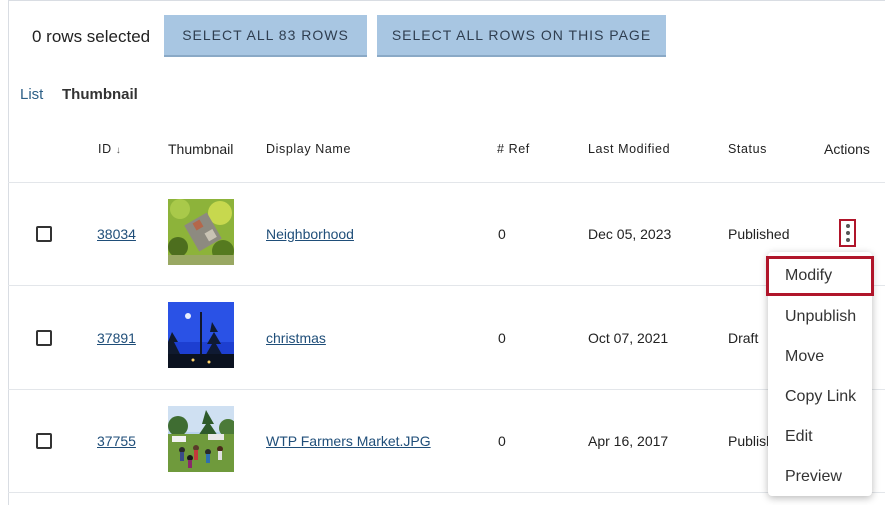  I want to click on sort-descending-icon: ↓, so click(118, 150).